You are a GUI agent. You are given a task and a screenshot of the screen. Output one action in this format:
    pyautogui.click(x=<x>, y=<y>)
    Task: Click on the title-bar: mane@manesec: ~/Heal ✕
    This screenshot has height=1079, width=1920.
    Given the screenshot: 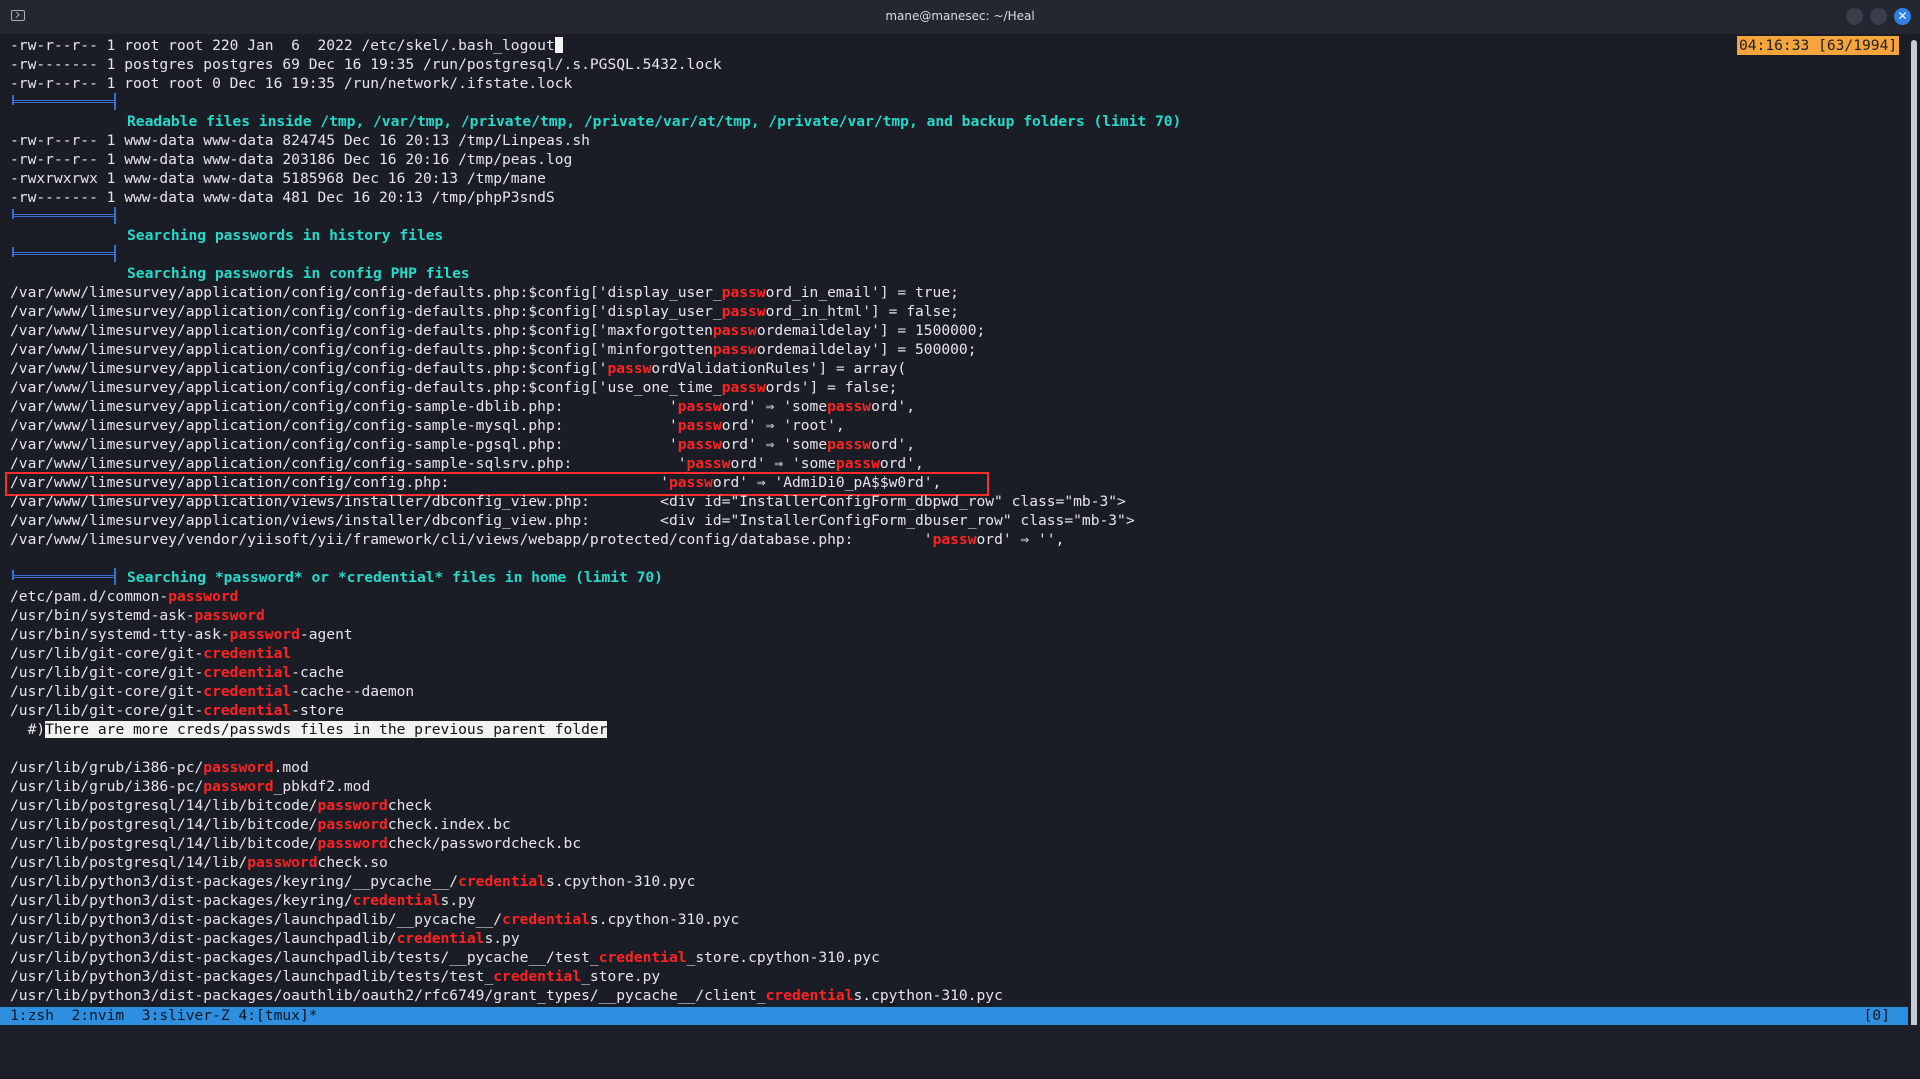 What is the action you would take?
    pyautogui.click(x=960, y=17)
    